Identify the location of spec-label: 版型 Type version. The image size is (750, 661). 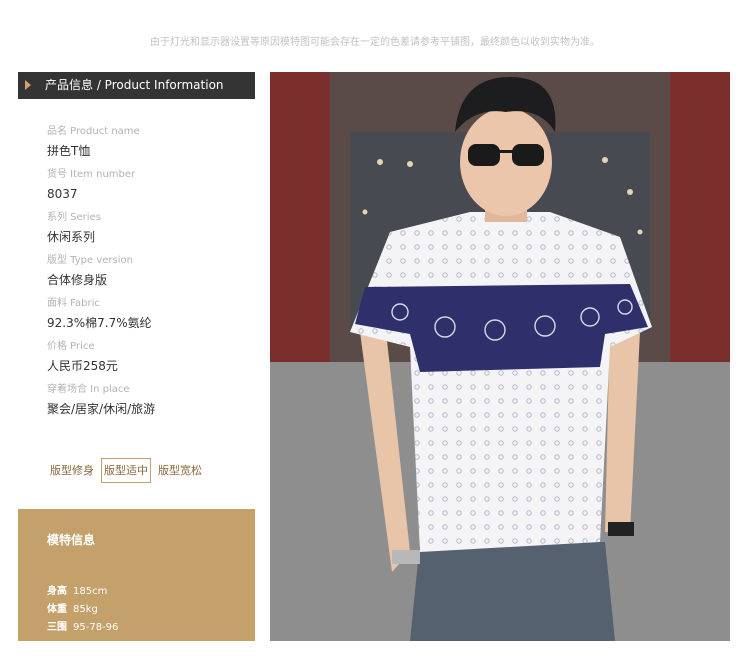
(90, 260).